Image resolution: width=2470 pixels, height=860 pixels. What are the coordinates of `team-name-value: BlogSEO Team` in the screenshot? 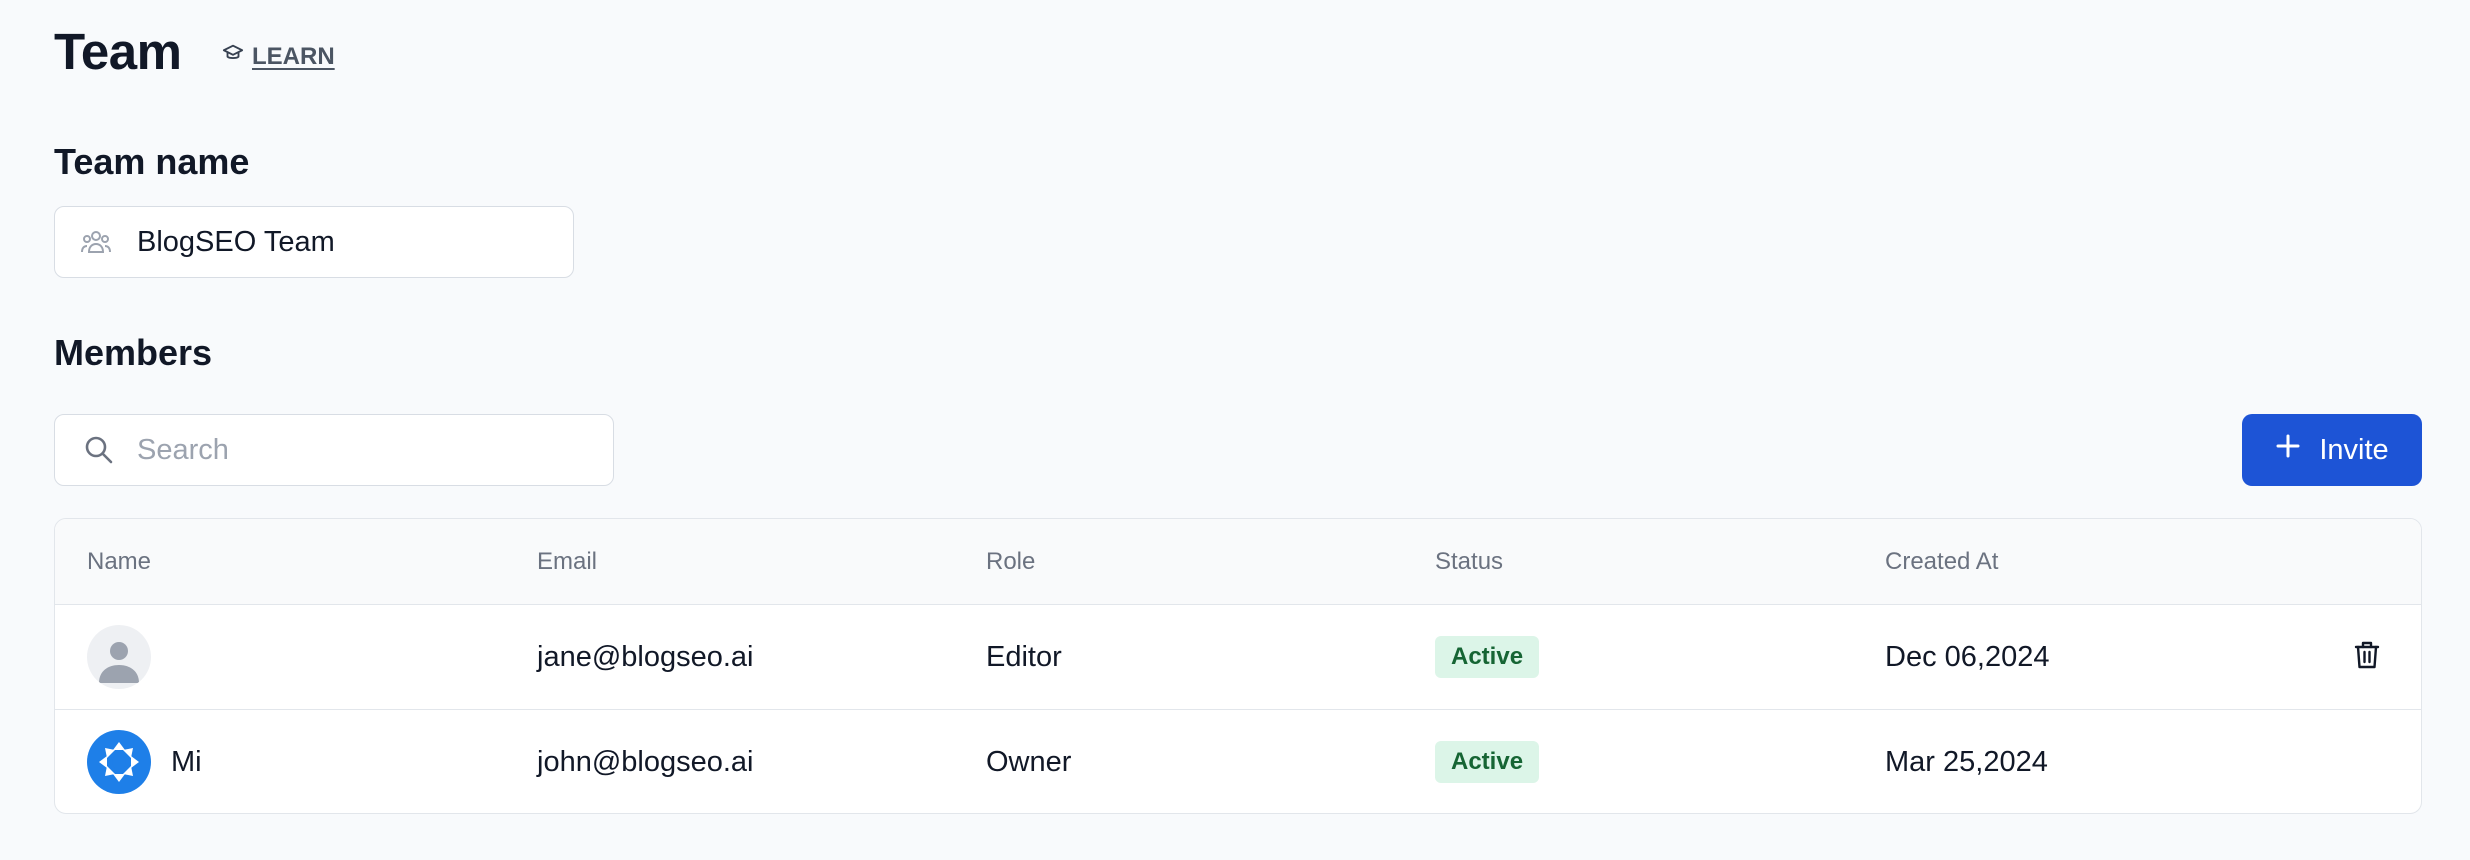 It's located at (236, 241).